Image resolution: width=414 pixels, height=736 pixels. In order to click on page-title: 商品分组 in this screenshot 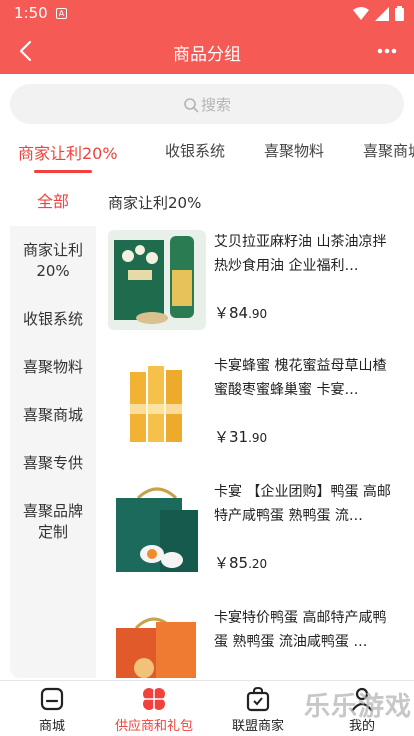, I will do `click(207, 55)`.